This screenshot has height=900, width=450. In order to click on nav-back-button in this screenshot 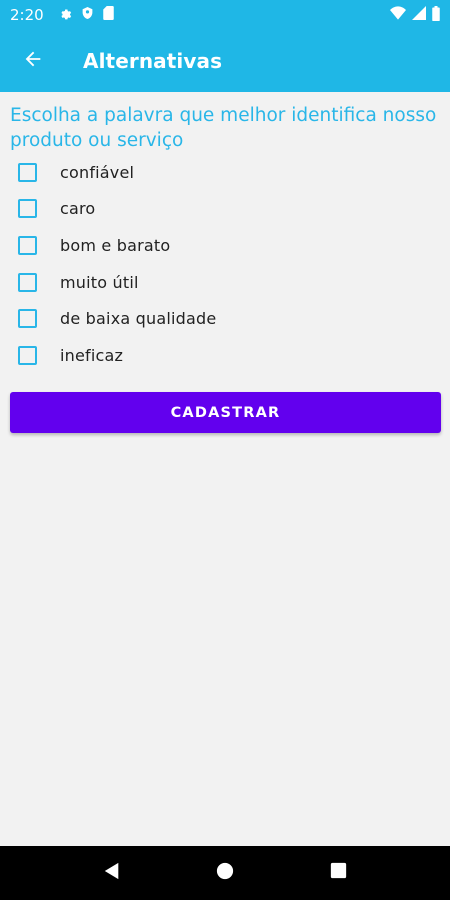, I will do `click(112, 873)`.